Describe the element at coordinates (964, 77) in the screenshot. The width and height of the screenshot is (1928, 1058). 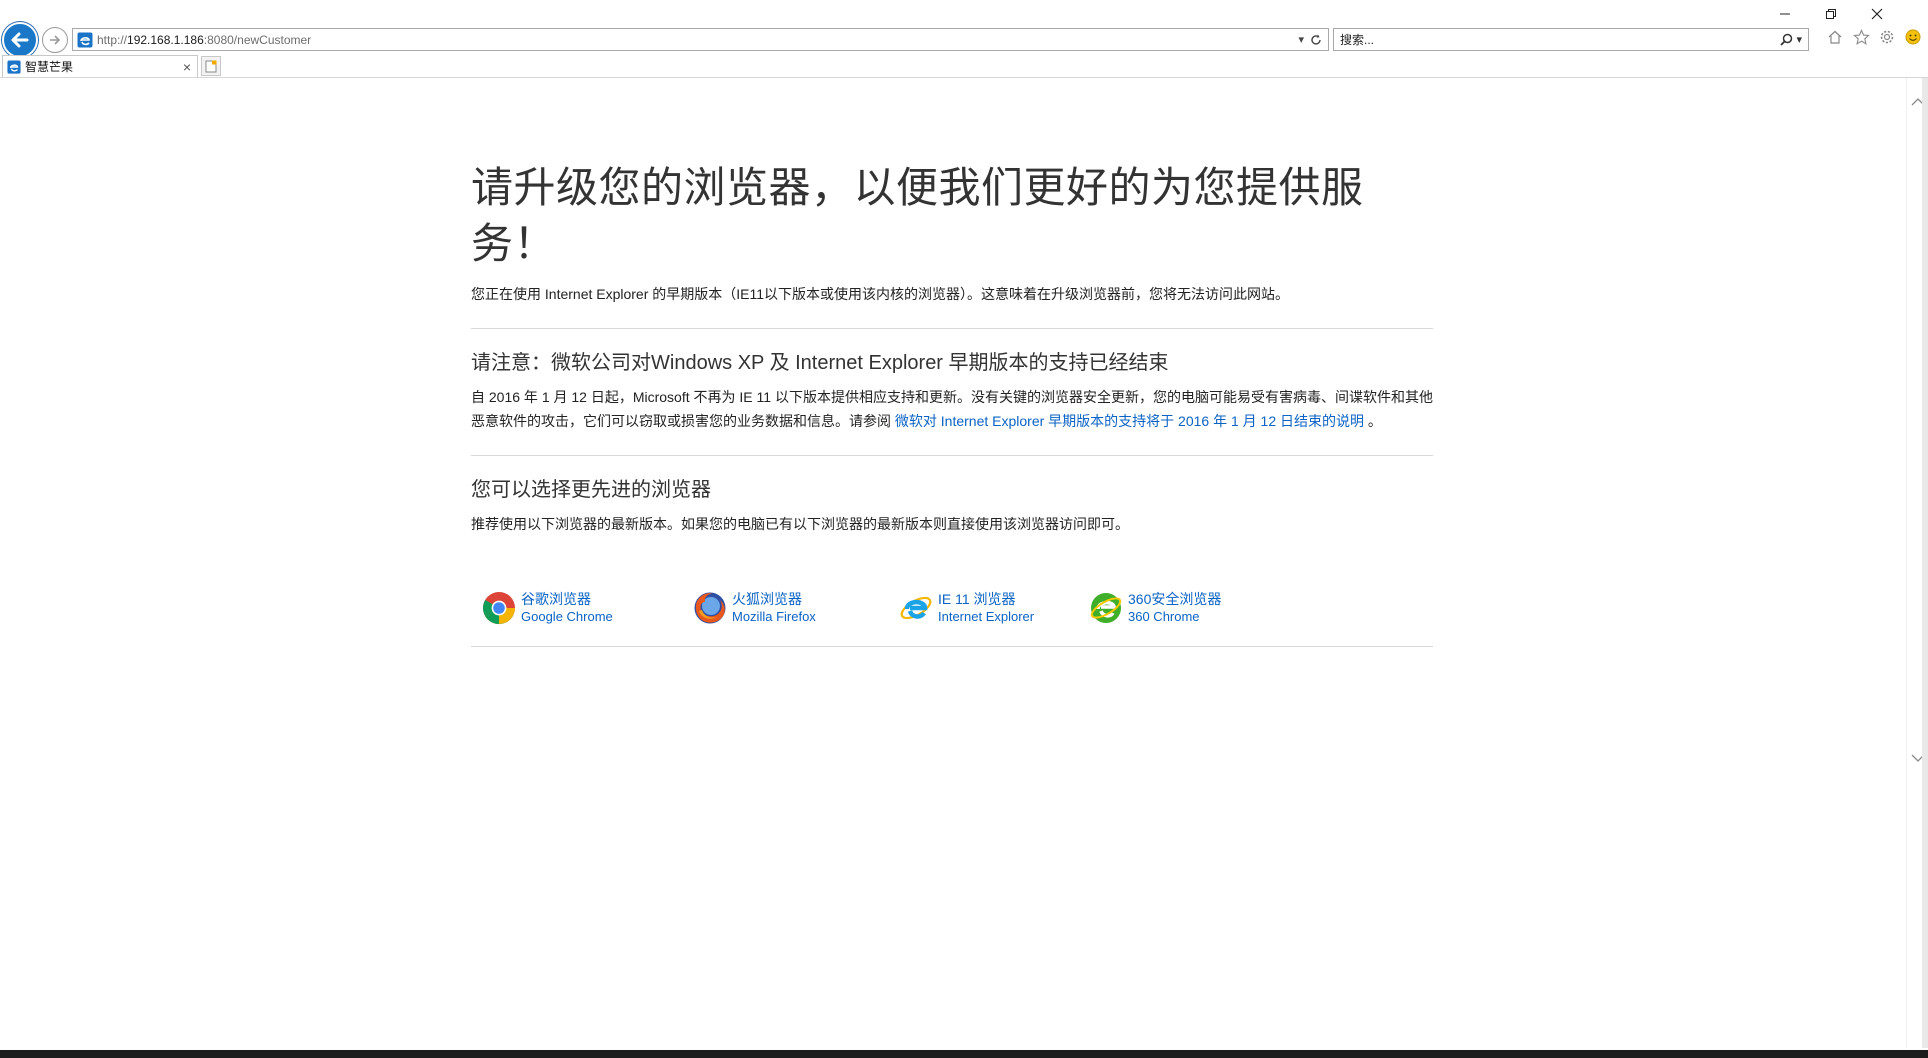
I see `chrome-divider` at that location.